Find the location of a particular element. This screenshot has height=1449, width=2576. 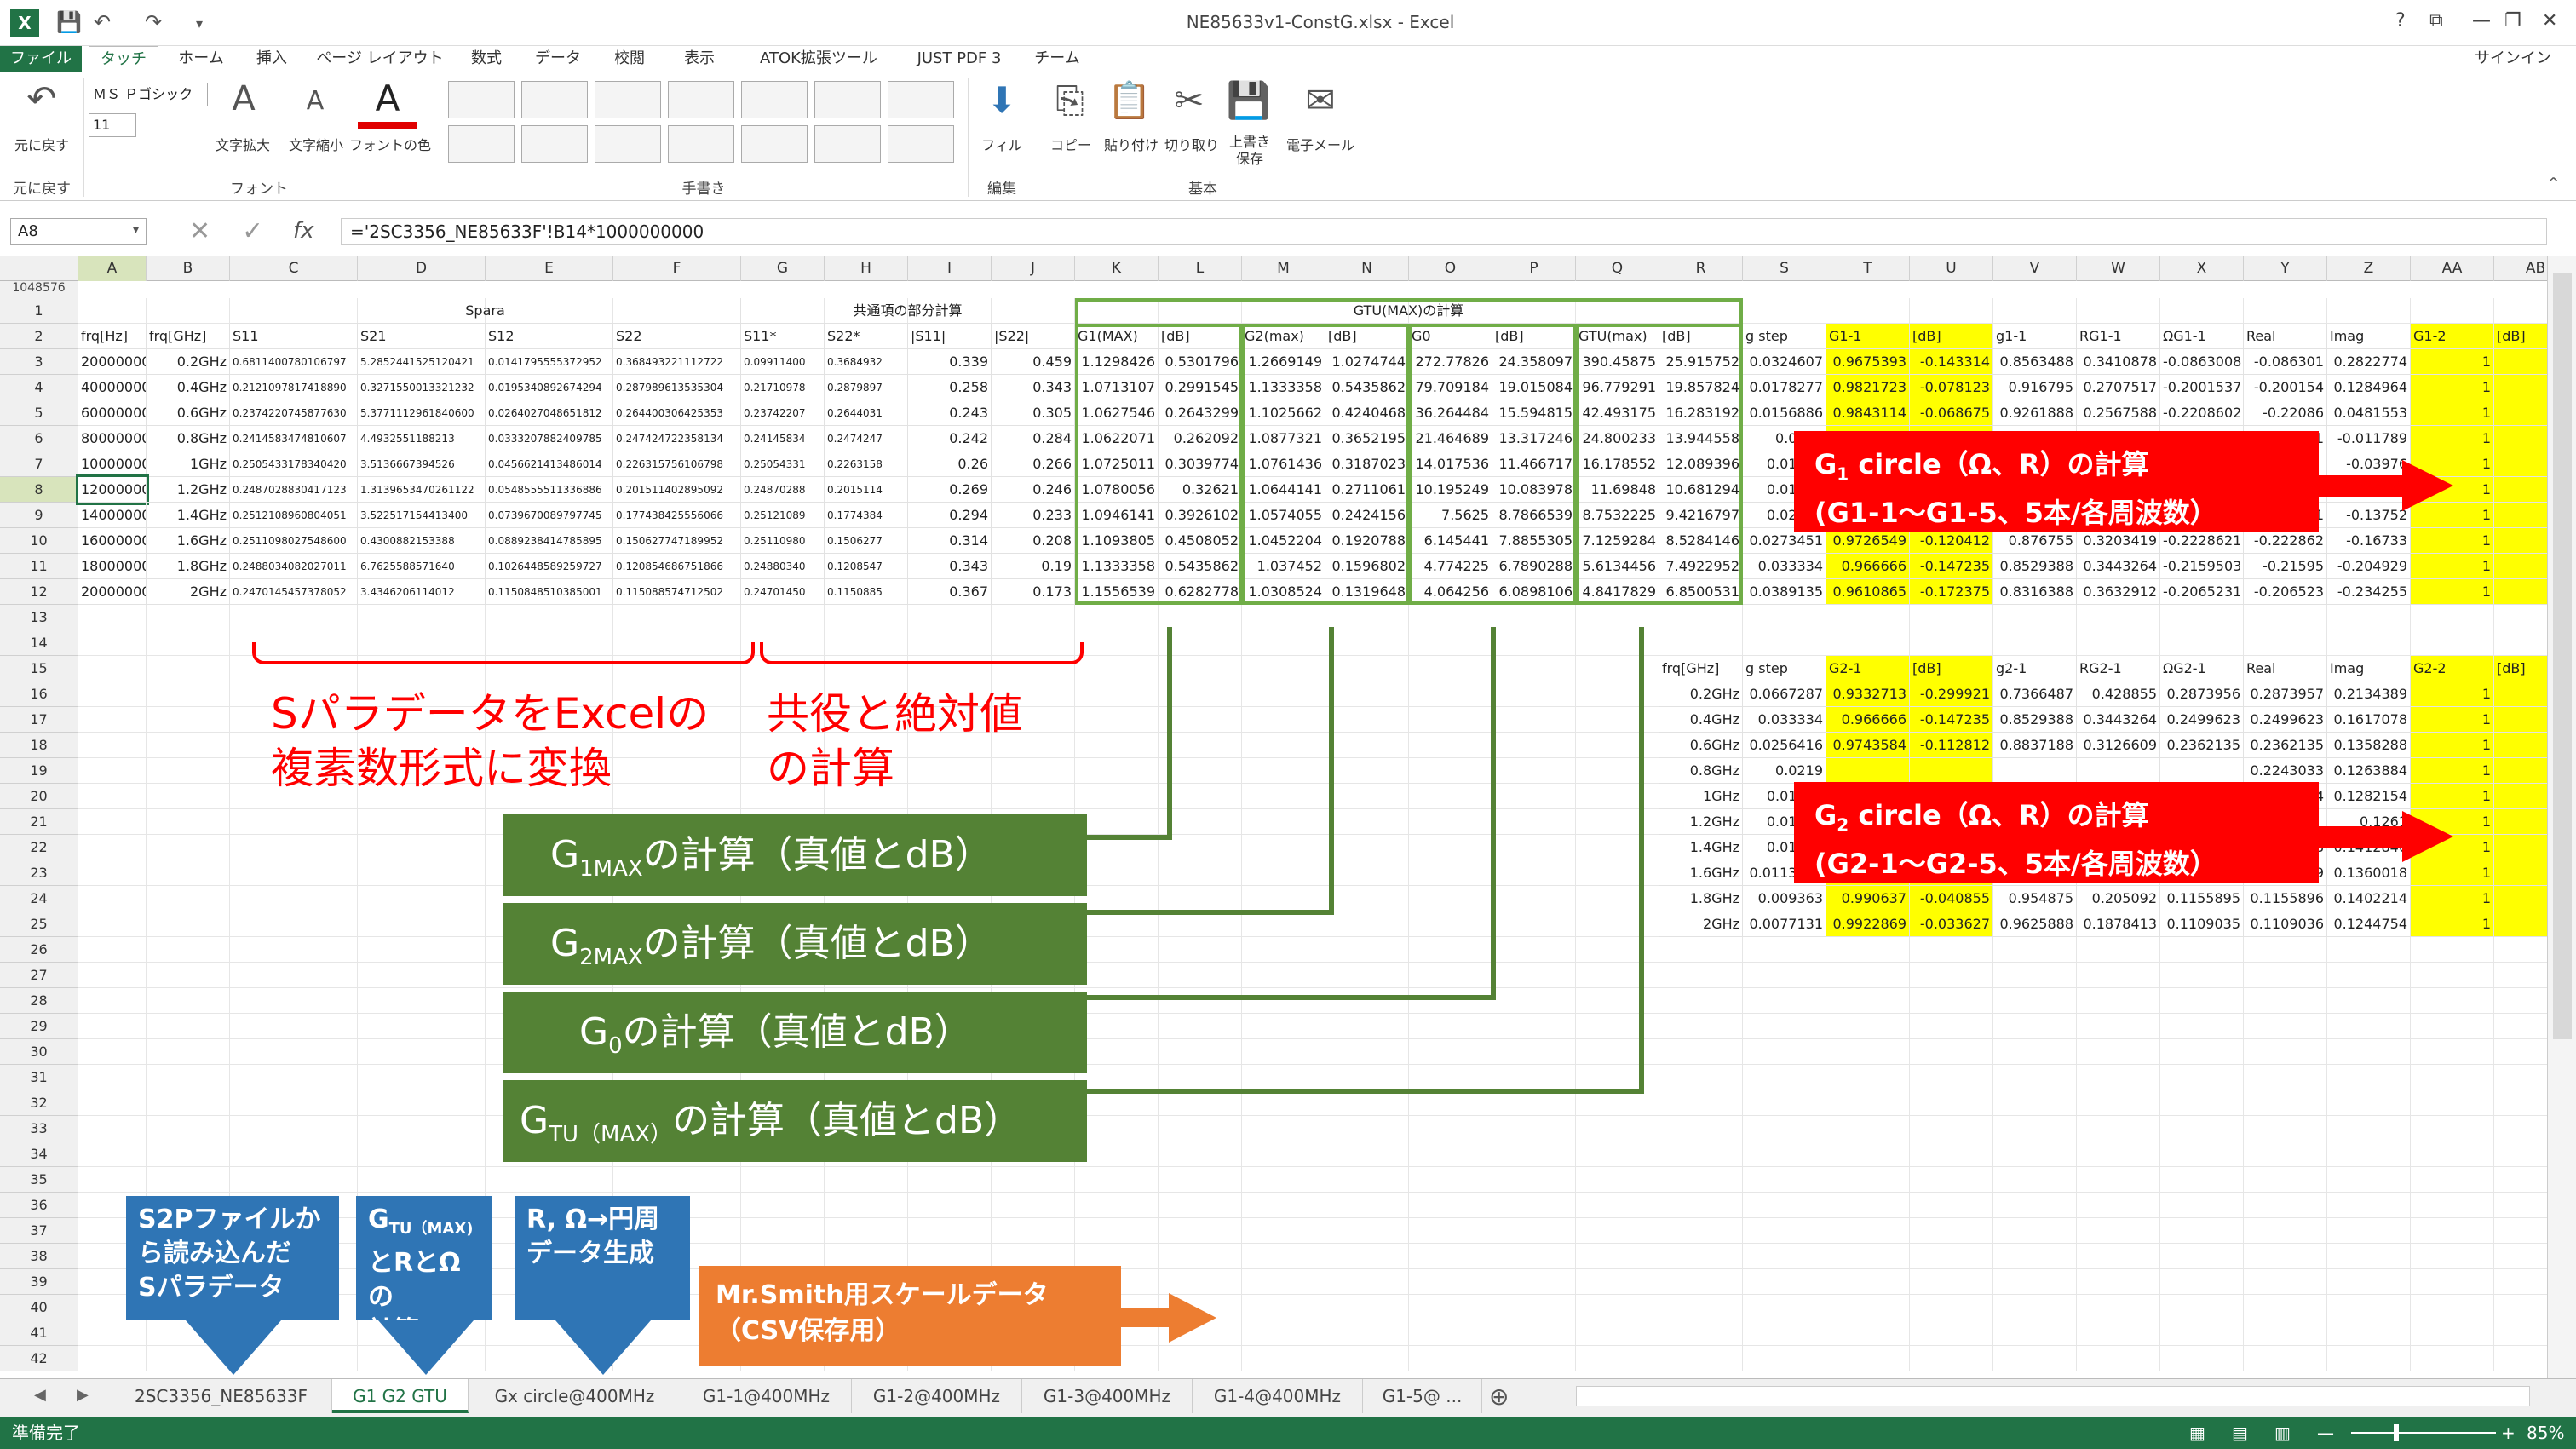

data-cell: 0.3684932 is located at coordinates (867, 362).